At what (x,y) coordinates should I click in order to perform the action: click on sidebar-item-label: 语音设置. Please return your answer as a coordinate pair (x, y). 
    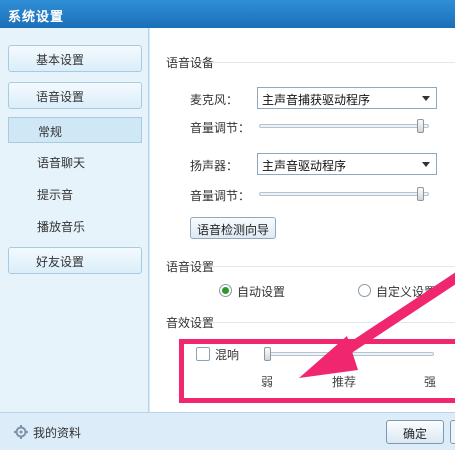
    Looking at the image, I should click on (60, 97).